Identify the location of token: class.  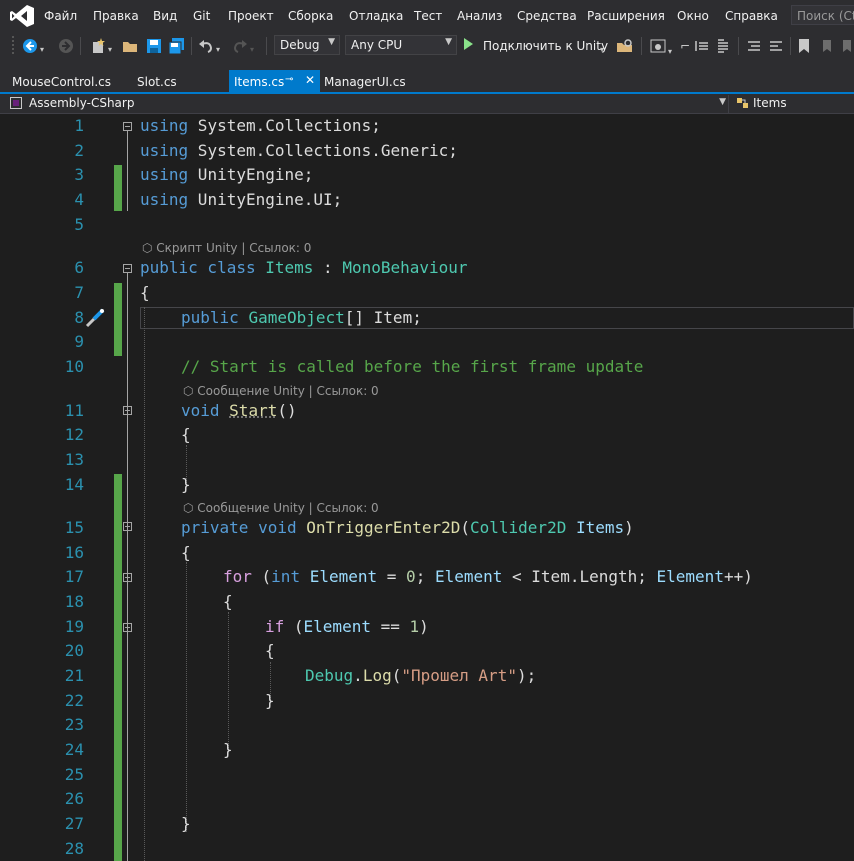
(231, 267).